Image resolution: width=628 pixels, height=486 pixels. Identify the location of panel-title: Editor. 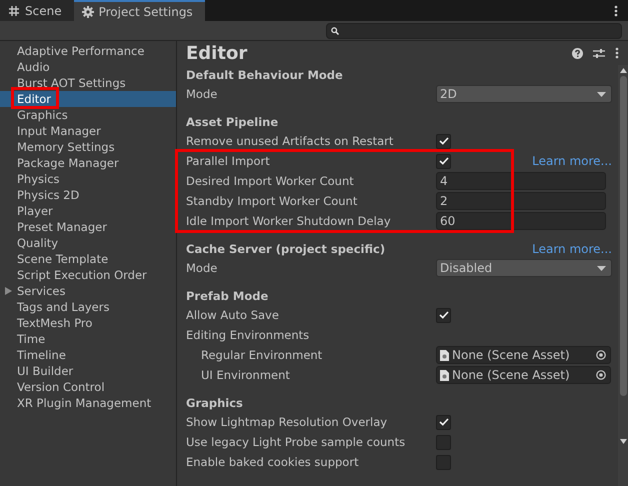
(217, 53).